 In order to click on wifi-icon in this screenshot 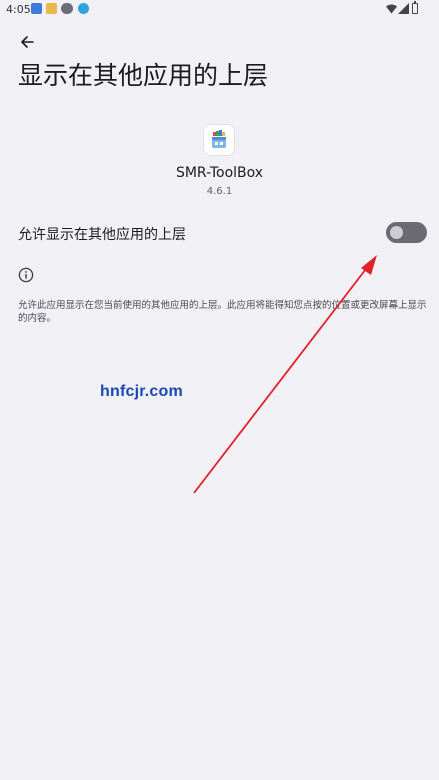, I will do `click(391, 9)`.